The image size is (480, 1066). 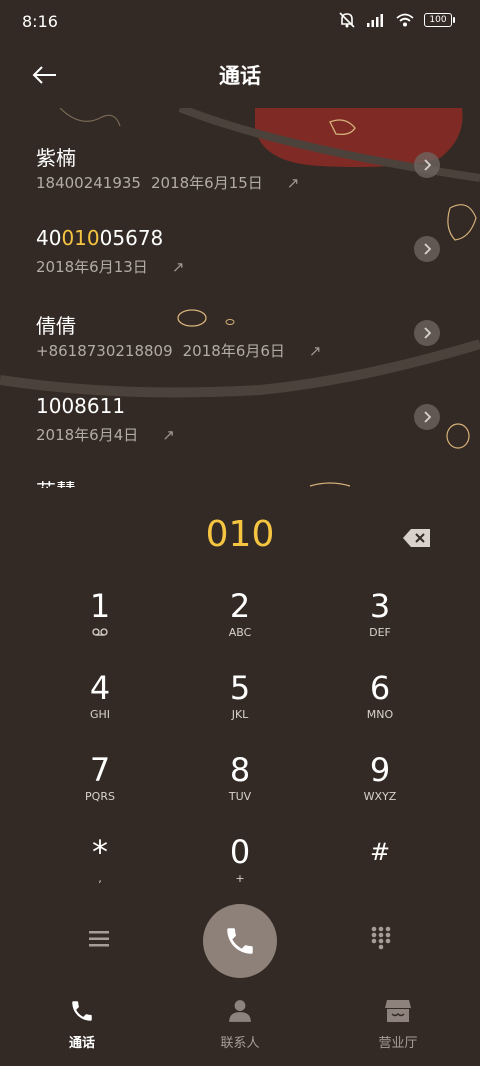 What do you see at coordinates (380, 859) in the screenshot?
I see `key-hash: #` at bounding box center [380, 859].